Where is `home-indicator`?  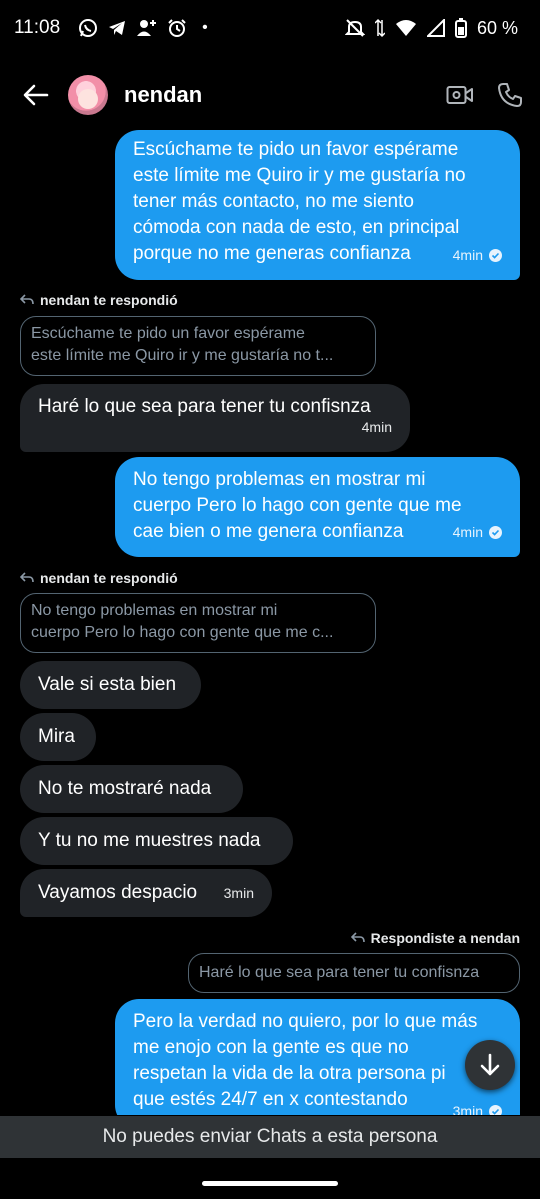
home-indicator is located at coordinates (270, 1183).